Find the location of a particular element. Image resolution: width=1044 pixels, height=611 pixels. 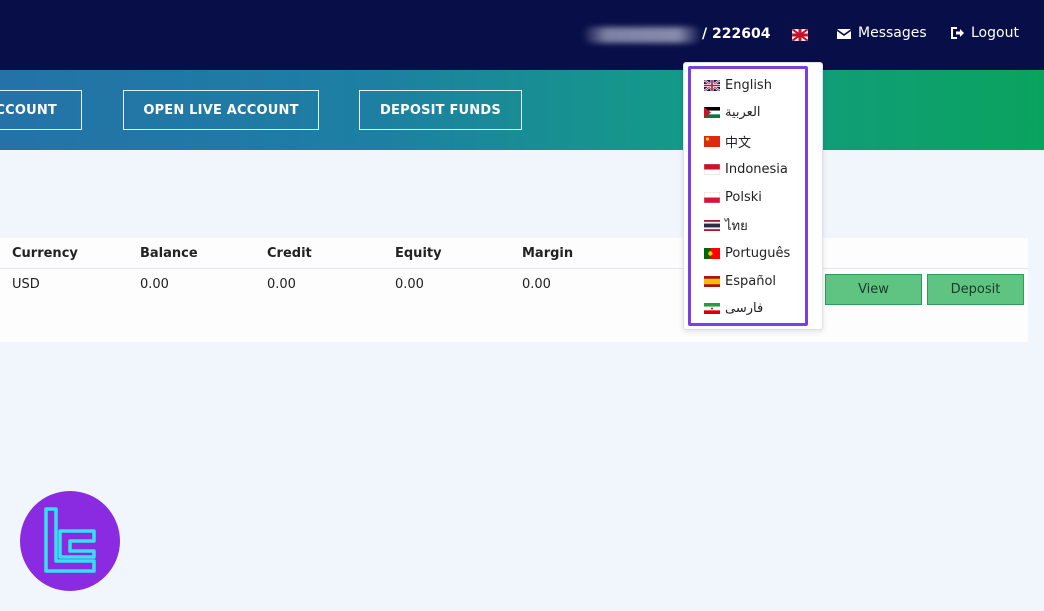

language-label: Português is located at coordinates (758, 253).